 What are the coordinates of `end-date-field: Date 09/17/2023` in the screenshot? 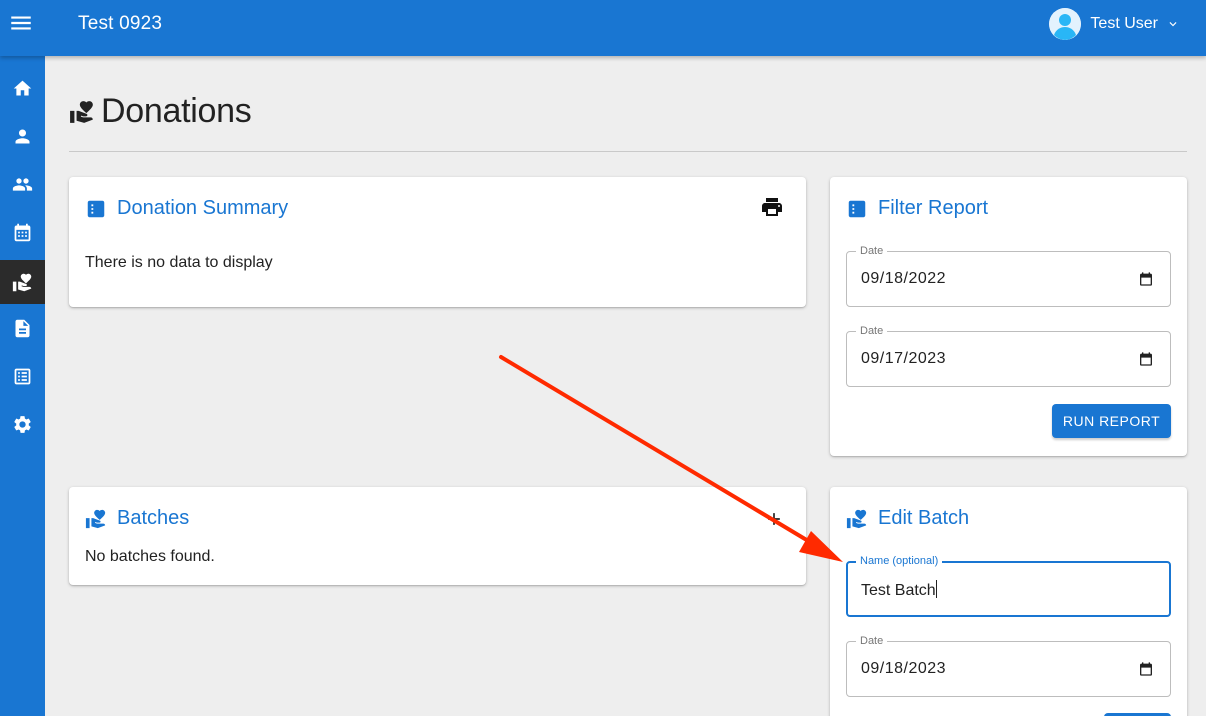 It's located at (1008, 355).